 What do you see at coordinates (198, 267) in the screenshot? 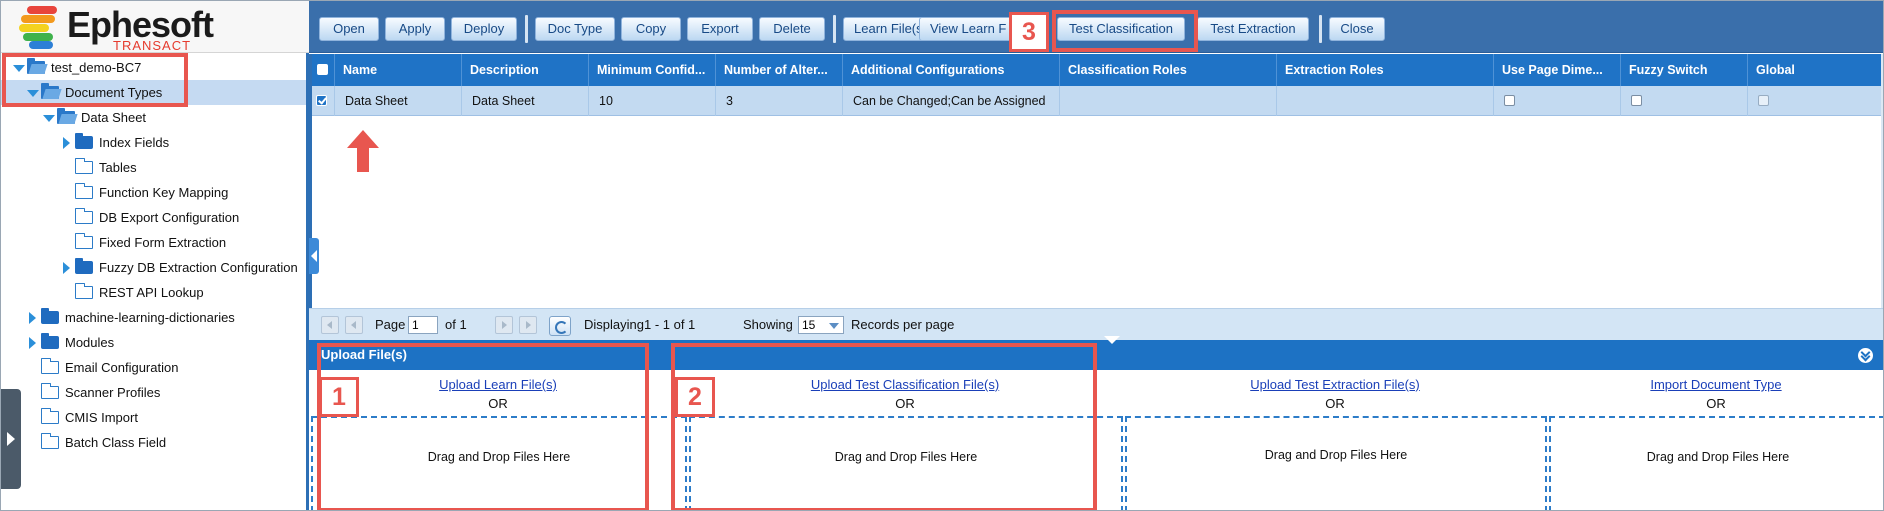
I see `tree-node-label: Fuzzy DB Extraction Configuration` at bounding box center [198, 267].